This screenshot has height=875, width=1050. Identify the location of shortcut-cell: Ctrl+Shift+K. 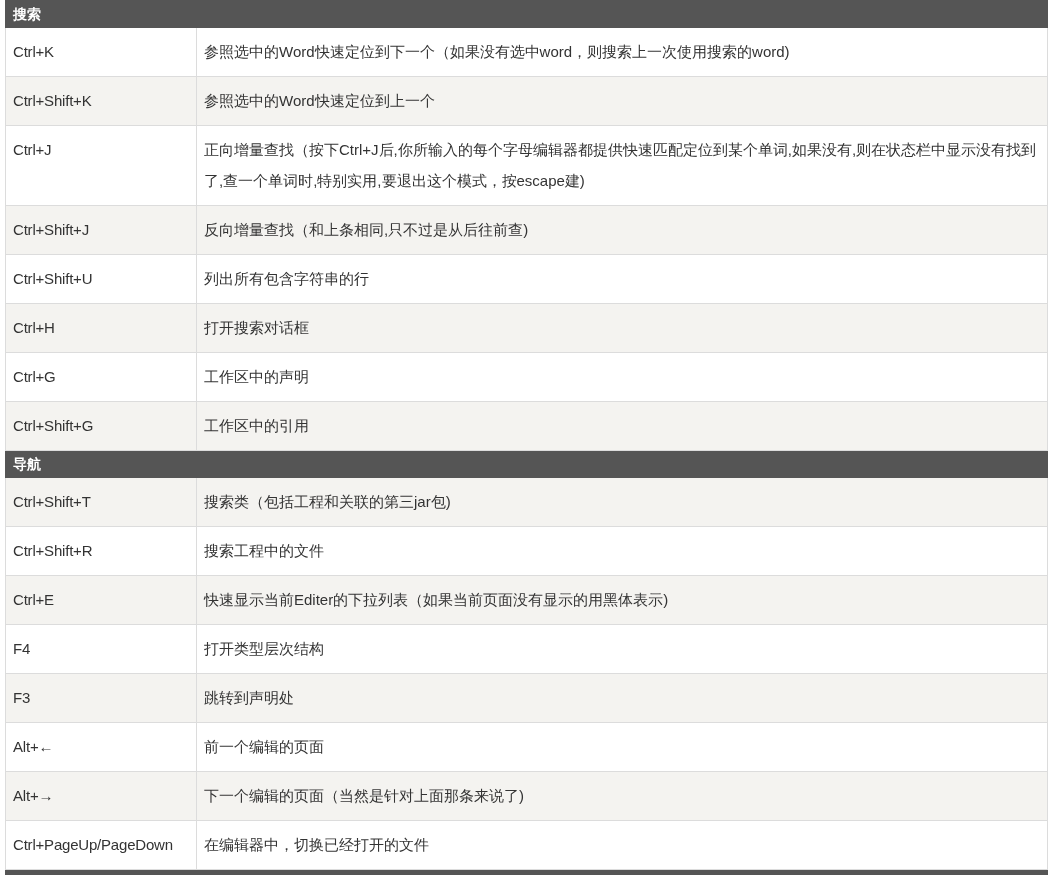
(101, 101).